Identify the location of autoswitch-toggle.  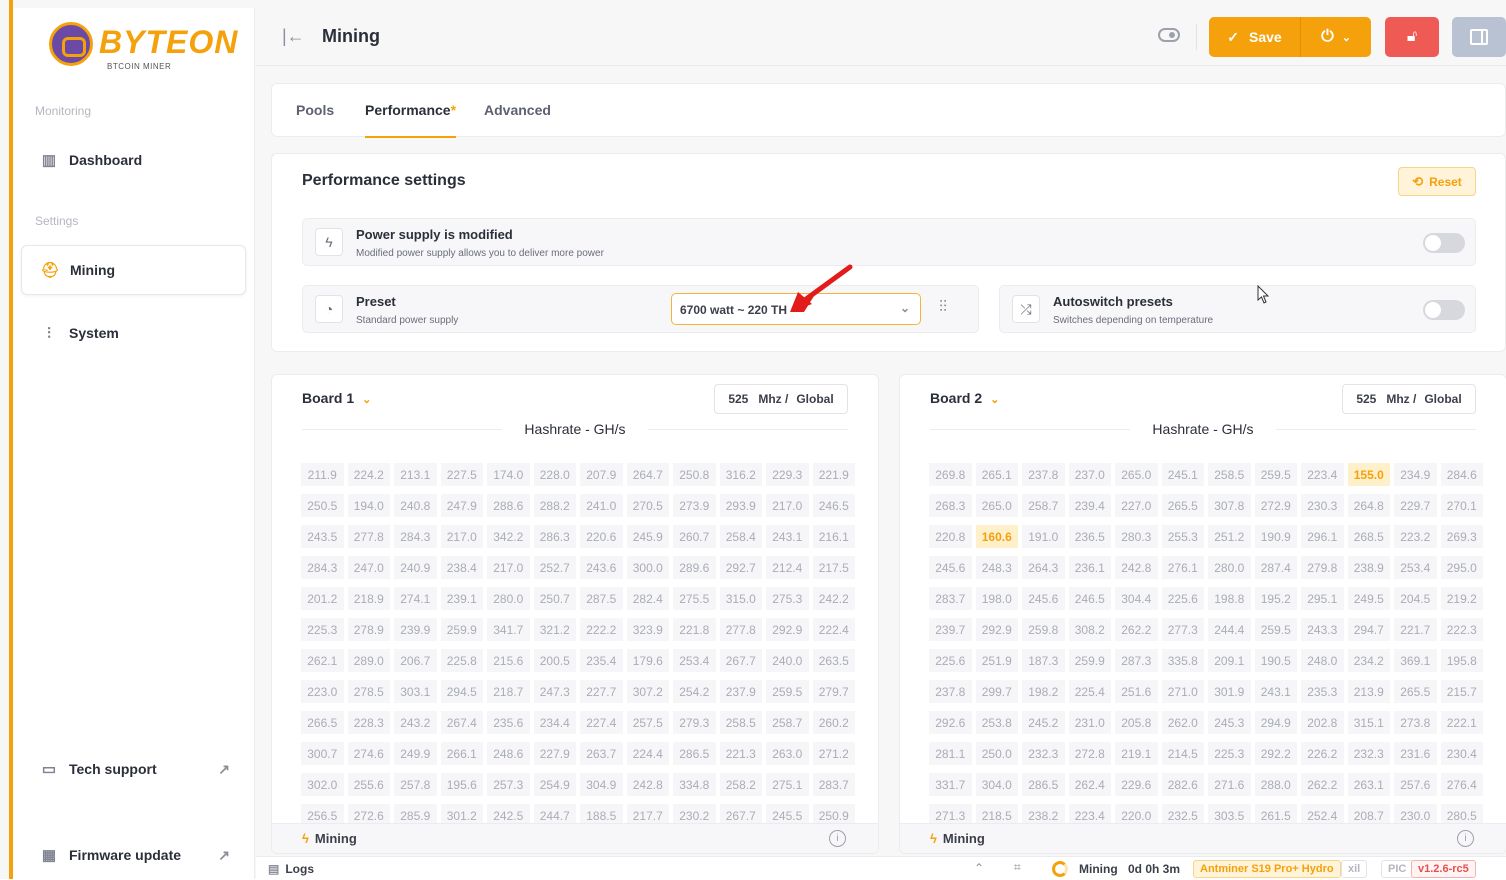
(1444, 310).